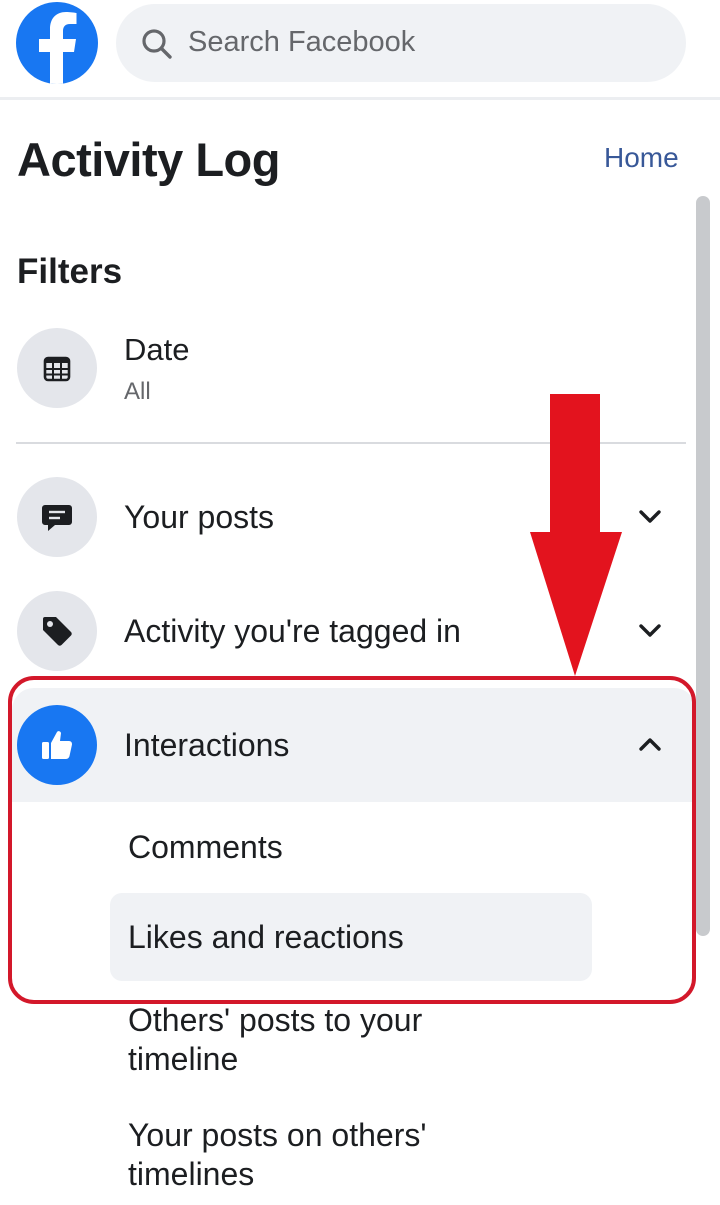 Image resolution: width=720 pixels, height=1205 pixels. I want to click on thumbs-up-icon, so click(57, 745).